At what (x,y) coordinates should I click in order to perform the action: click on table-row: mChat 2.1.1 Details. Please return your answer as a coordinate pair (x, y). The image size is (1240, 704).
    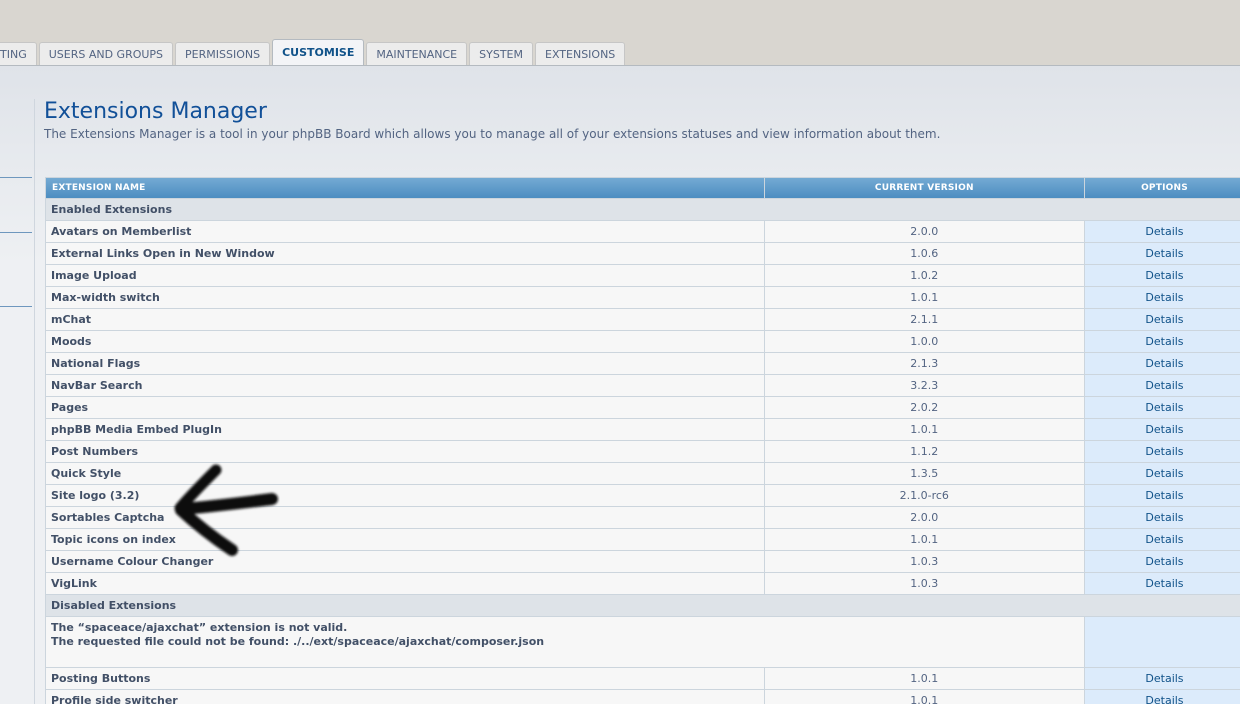
    Looking at the image, I should click on (643, 319).